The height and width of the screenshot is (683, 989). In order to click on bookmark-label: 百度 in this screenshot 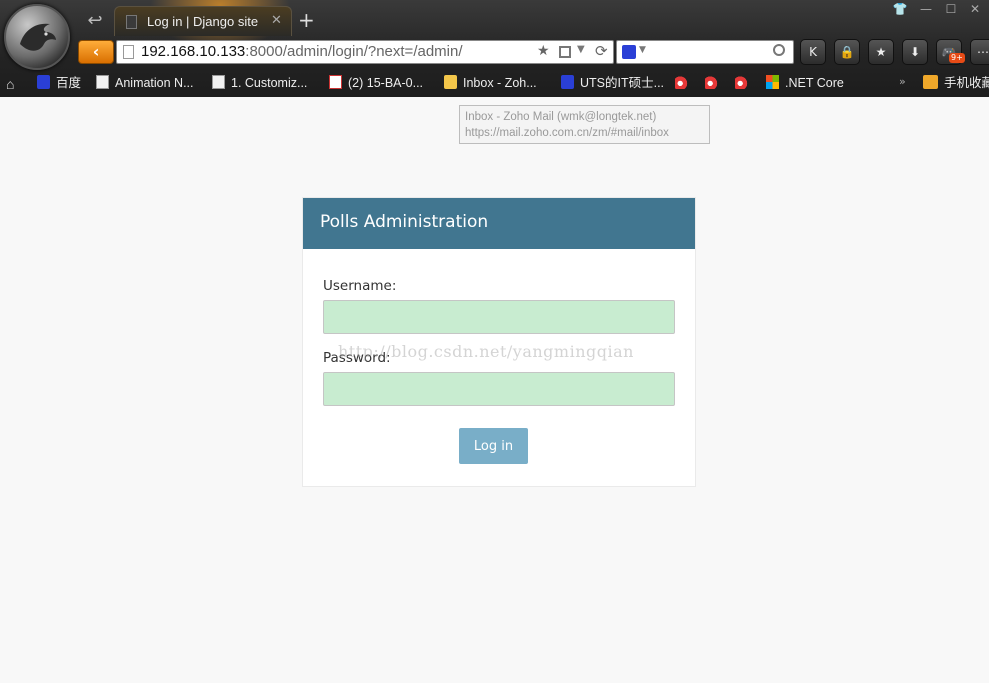, I will do `click(69, 83)`.